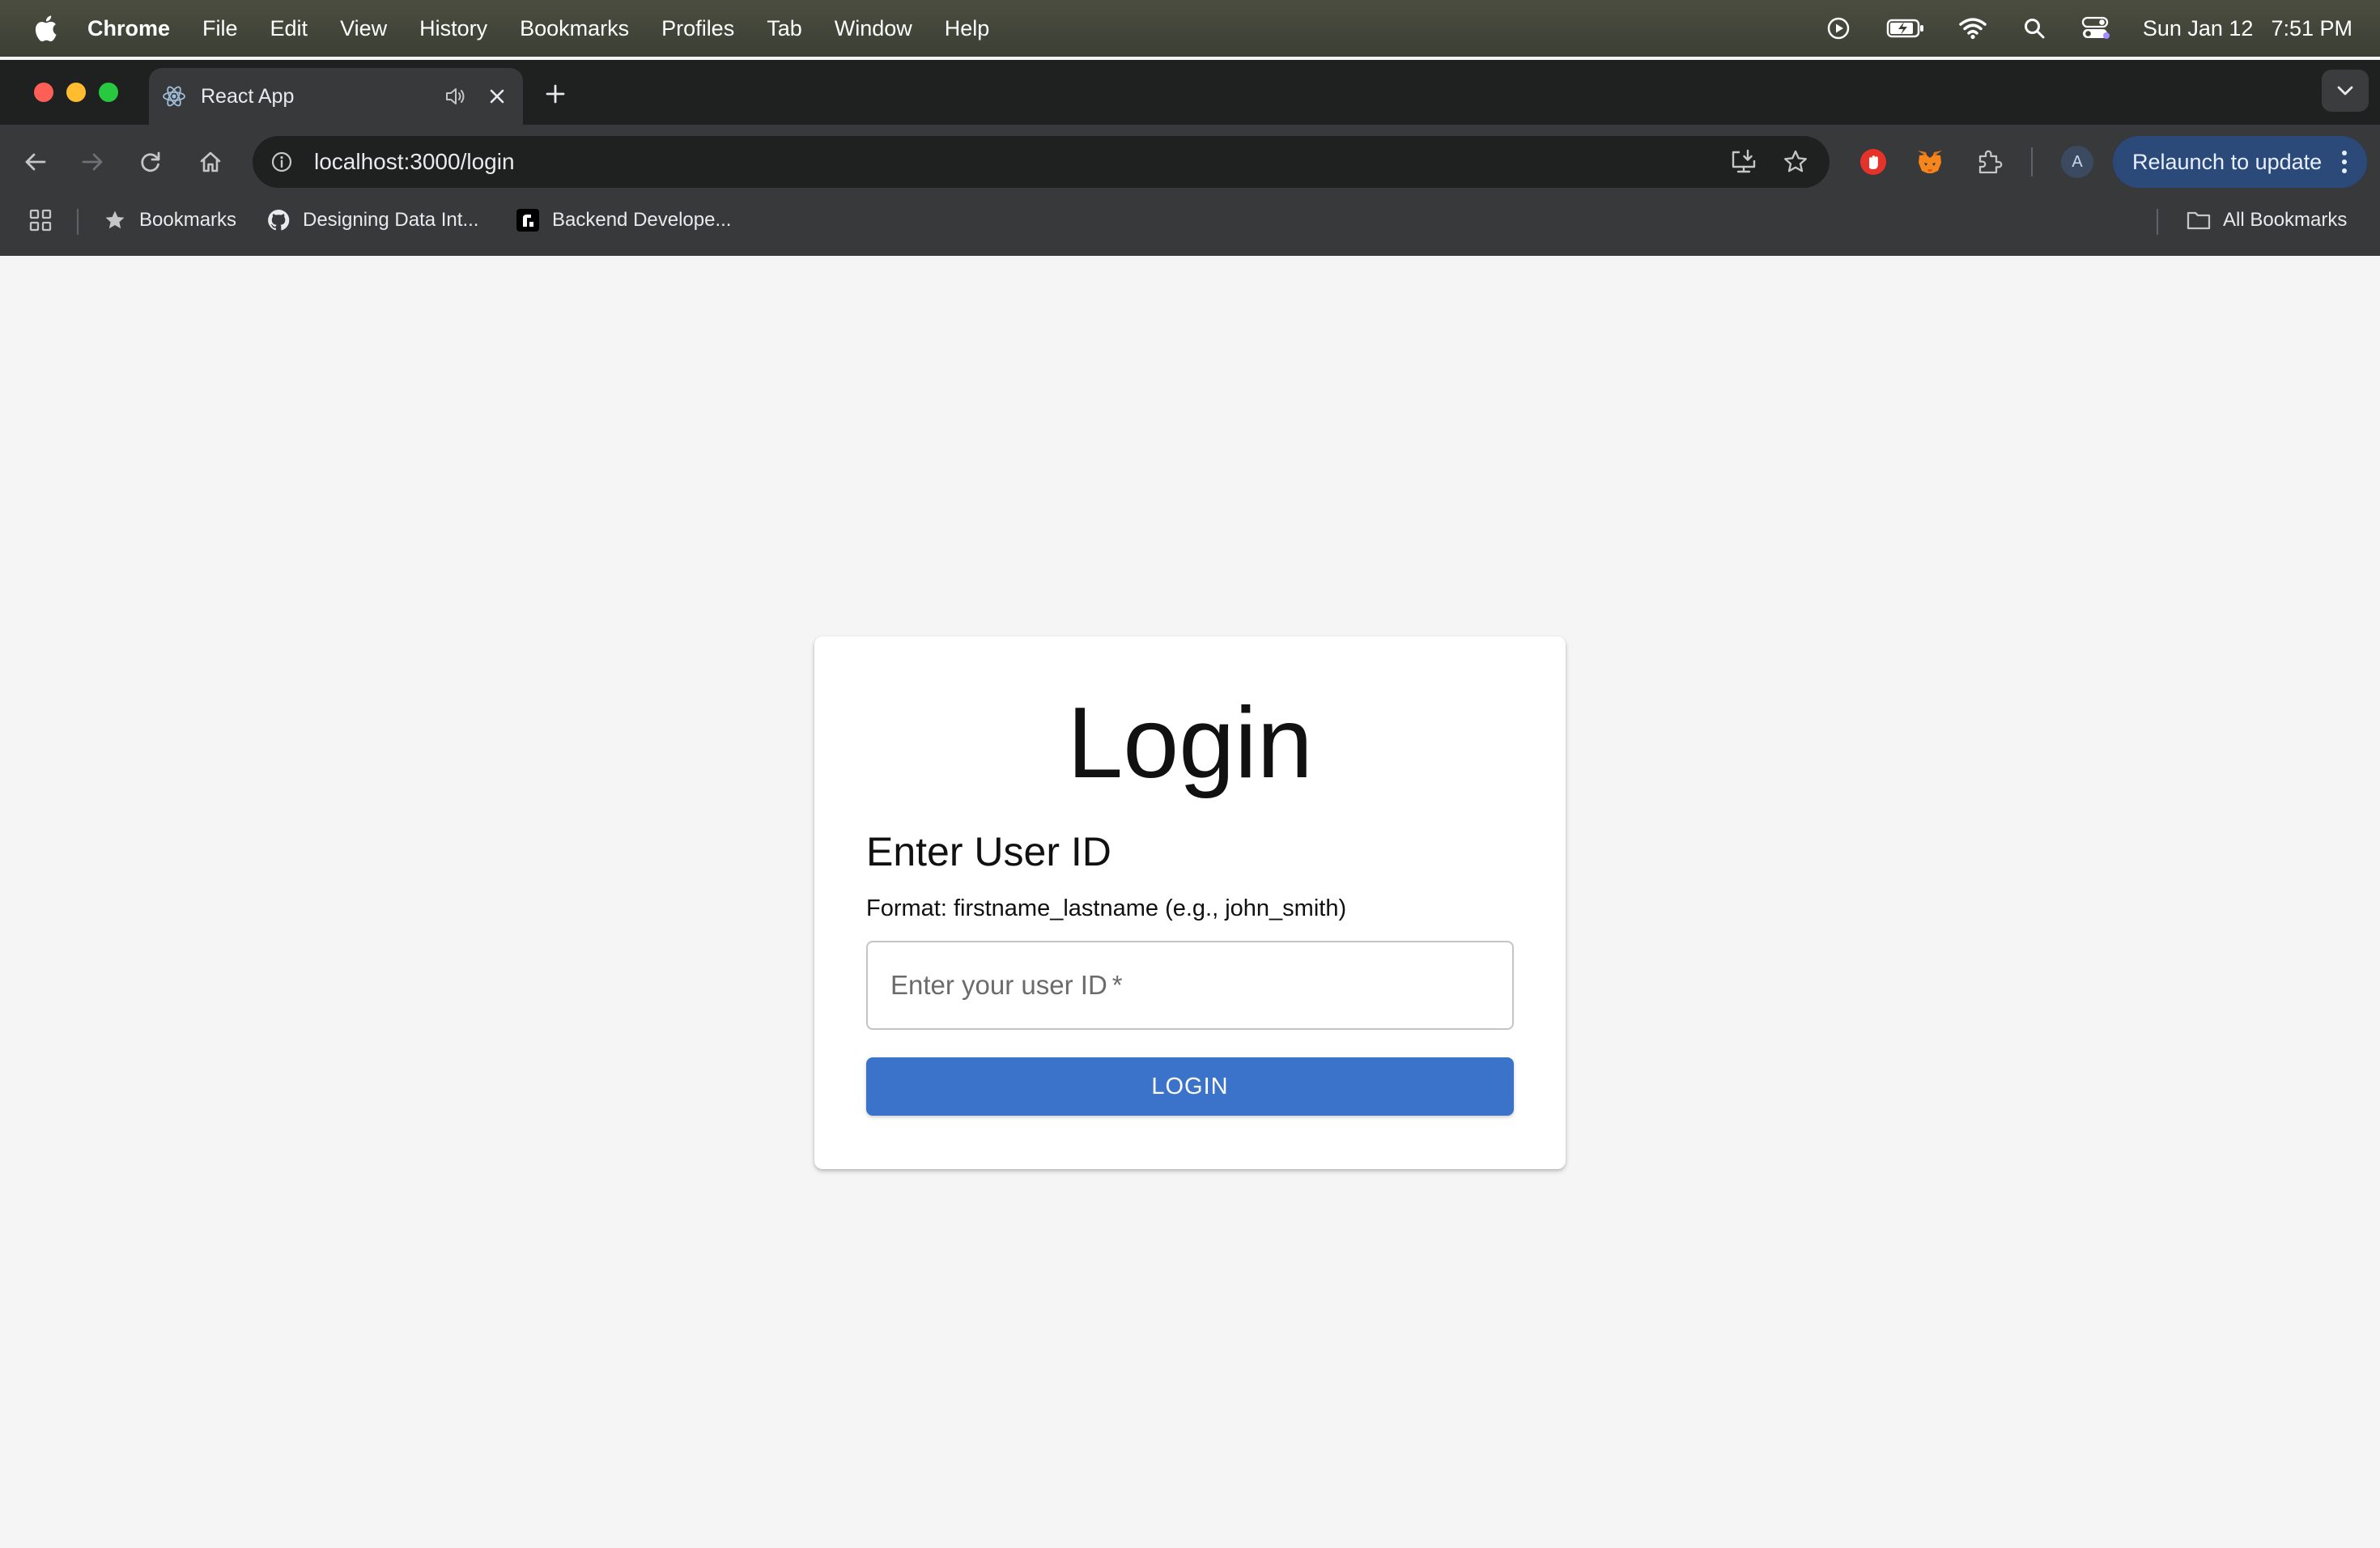  Describe the element at coordinates (697, 29) in the screenshot. I see `menu-profiles: Profiles` at that location.